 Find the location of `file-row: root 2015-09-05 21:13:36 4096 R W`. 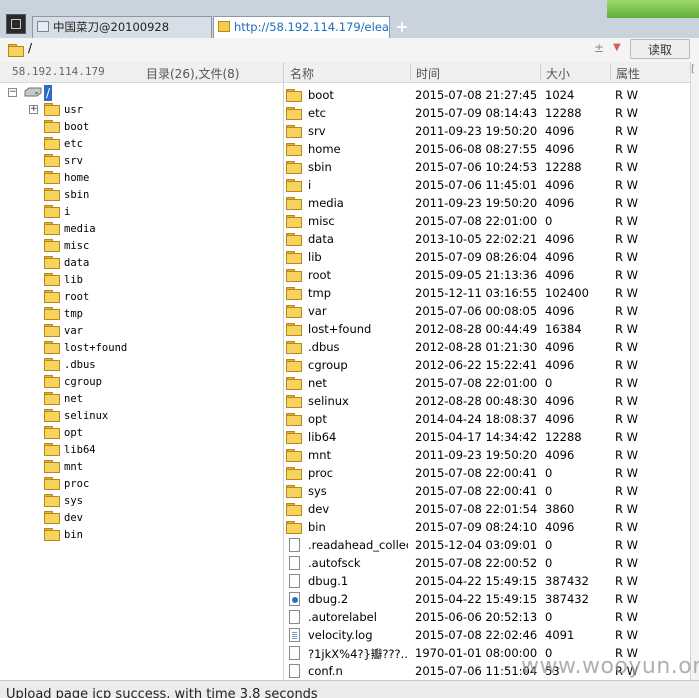

file-row: root 2015-09-05 21:13:36 4096 R W is located at coordinates (487, 275).